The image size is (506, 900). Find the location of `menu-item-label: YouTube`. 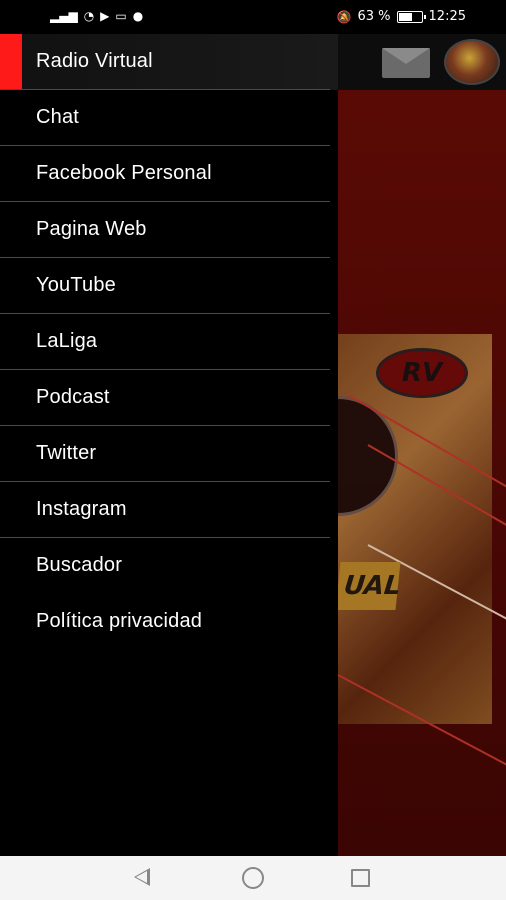

menu-item-label: YouTube is located at coordinates (76, 285).